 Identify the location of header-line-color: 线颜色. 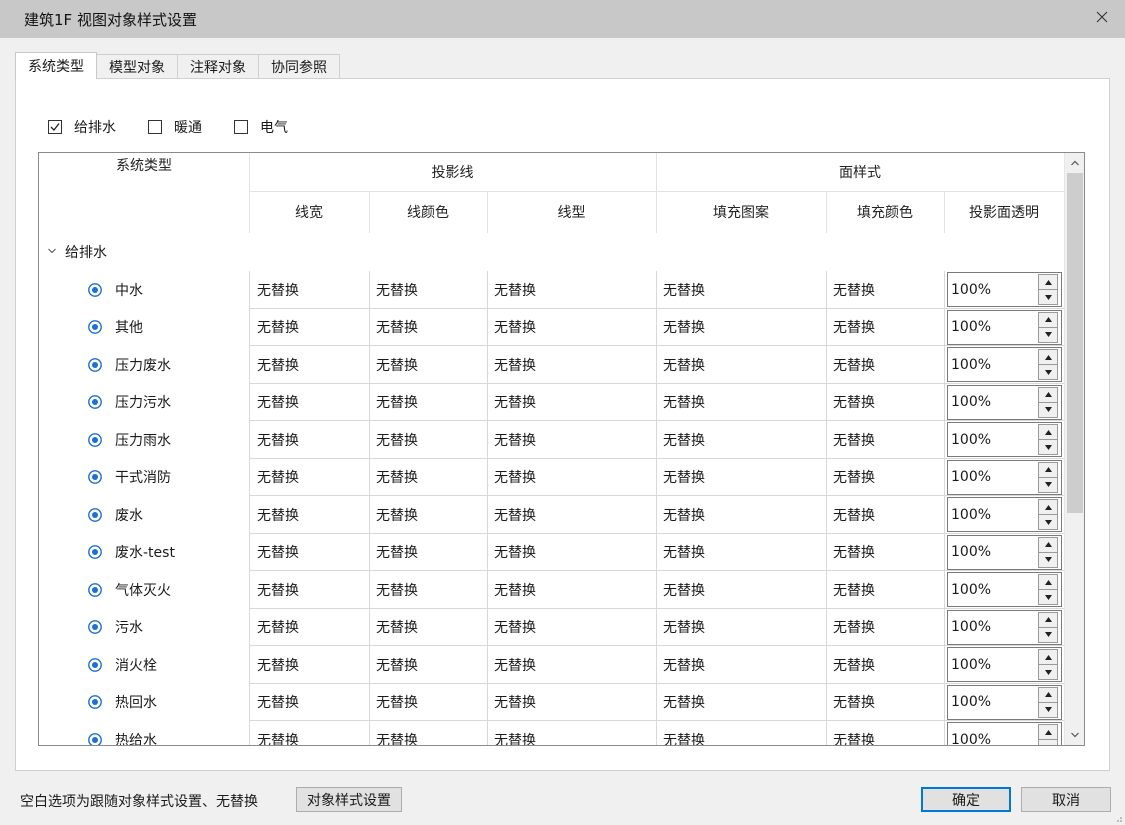
(428, 212).